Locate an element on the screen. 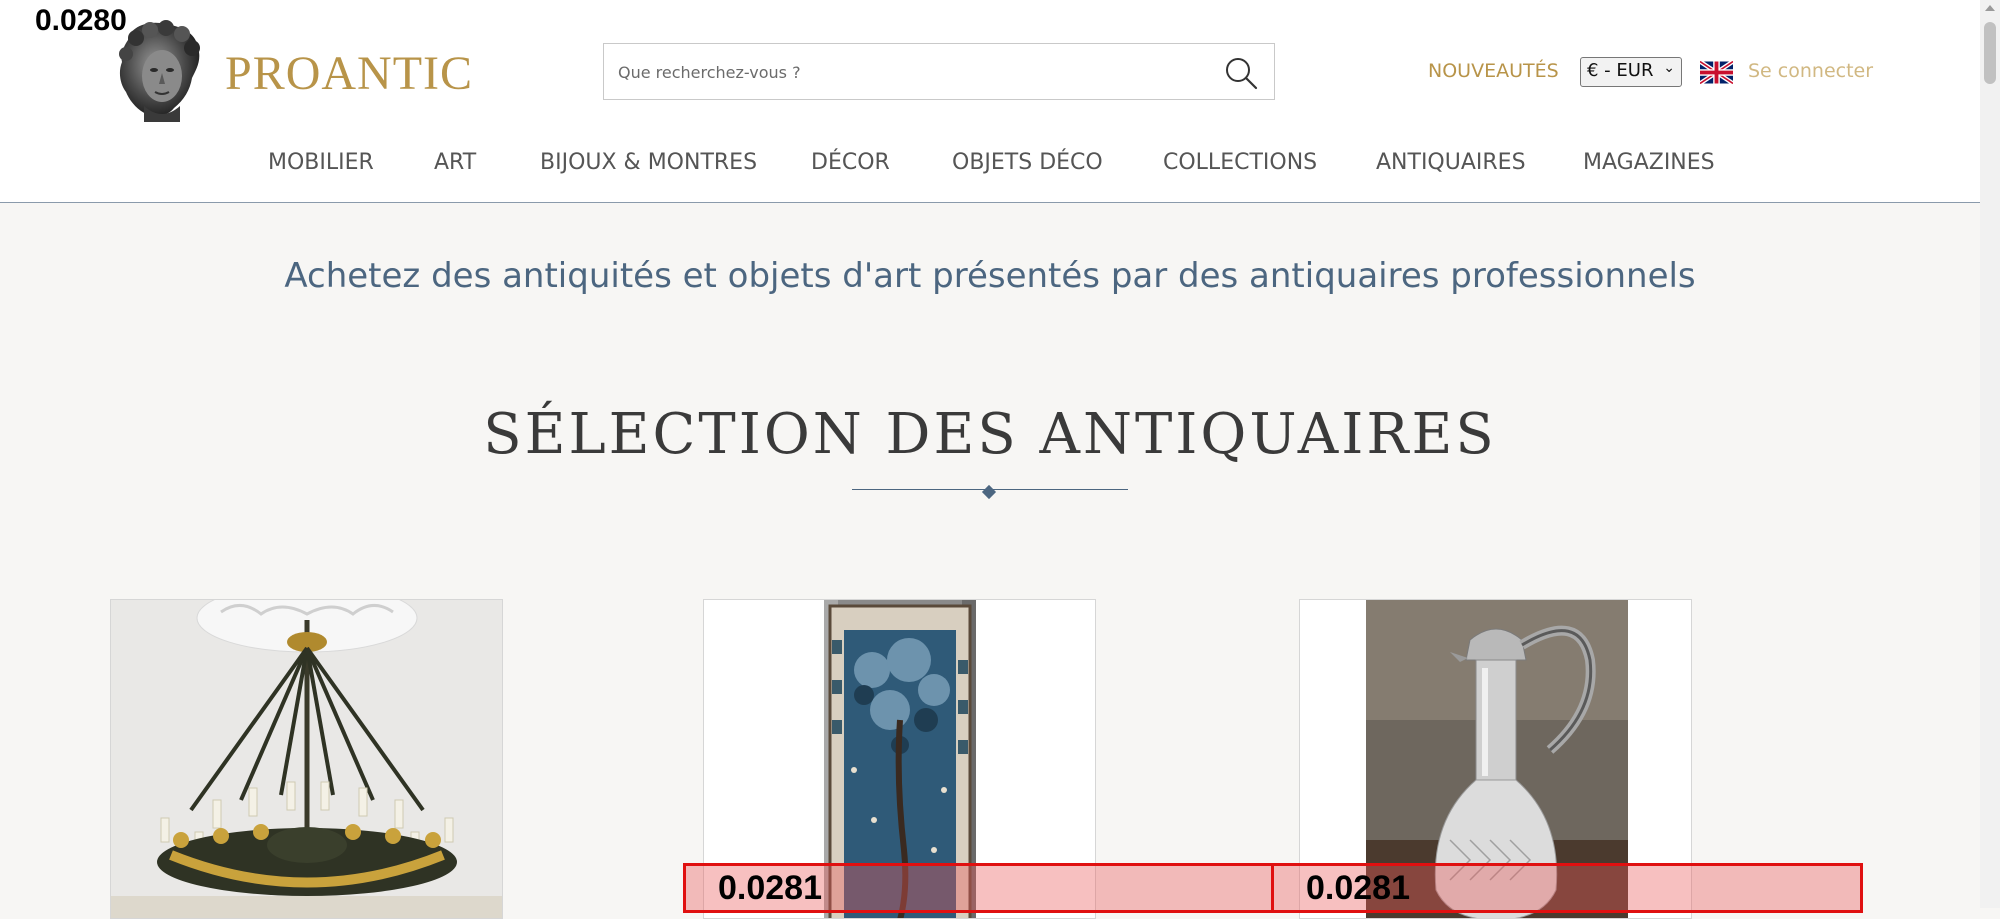 The image size is (2000, 919). currency-value: € - EUR is located at coordinates (1620, 70).